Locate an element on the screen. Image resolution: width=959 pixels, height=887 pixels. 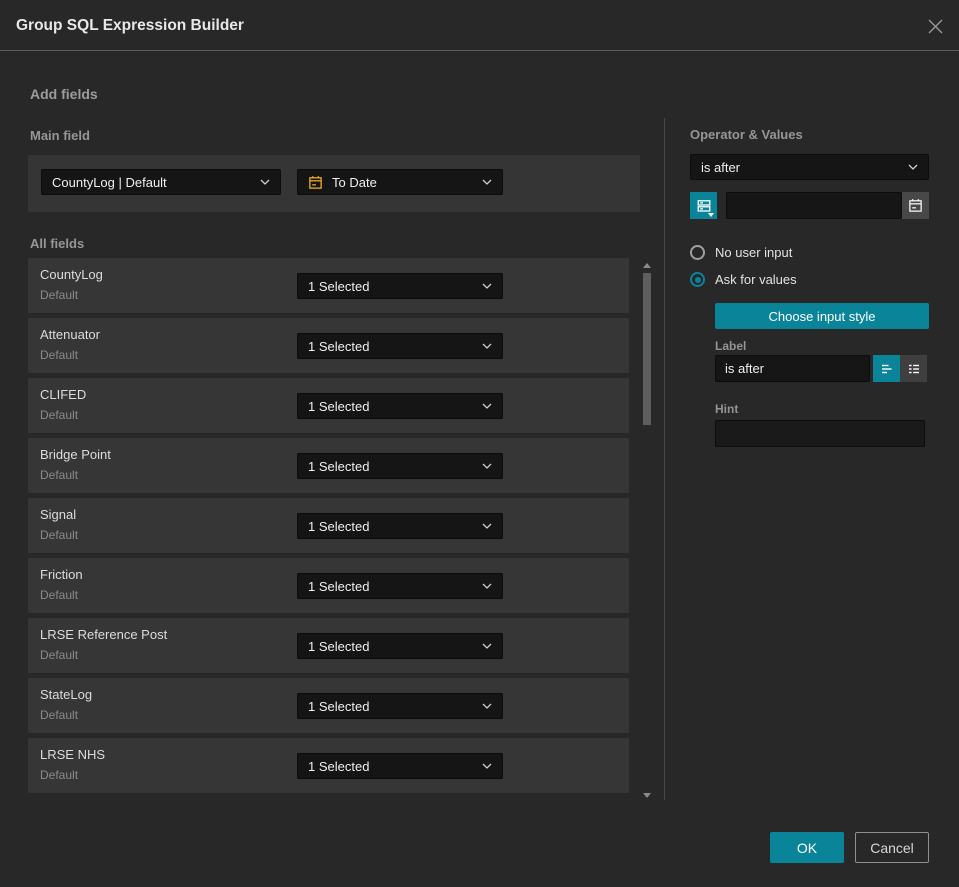
main-field-panel: CountyLog | Default To Date is located at coordinates (334, 183).